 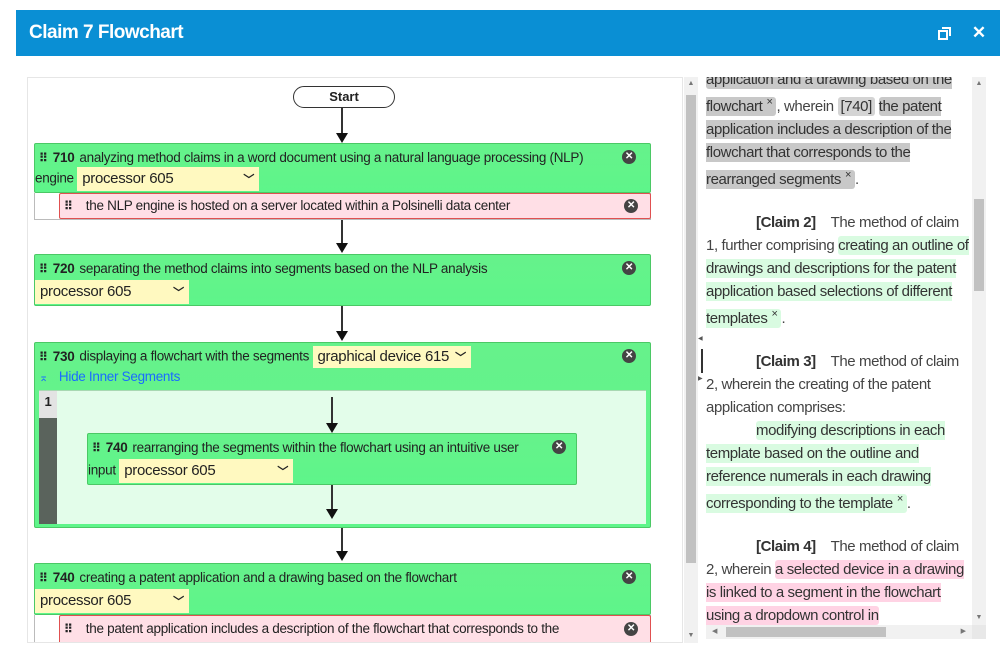 I want to click on collapse-icon: ⌅, so click(x=43, y=378).